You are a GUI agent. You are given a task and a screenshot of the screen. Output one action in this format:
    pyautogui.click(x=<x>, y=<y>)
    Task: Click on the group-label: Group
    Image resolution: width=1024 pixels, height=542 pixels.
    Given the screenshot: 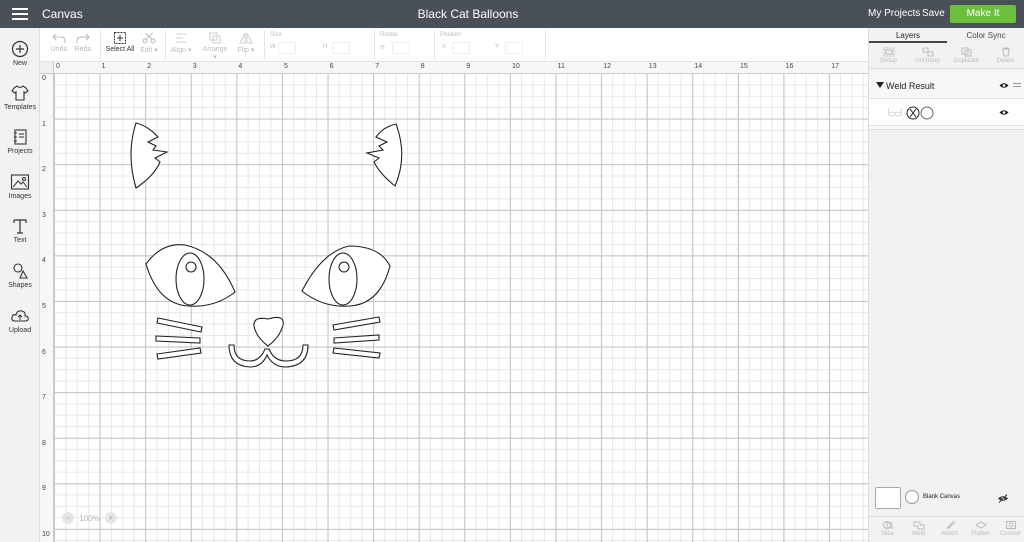 What is the action you would take?
    pyautogui.click(x=888, y=61)
    